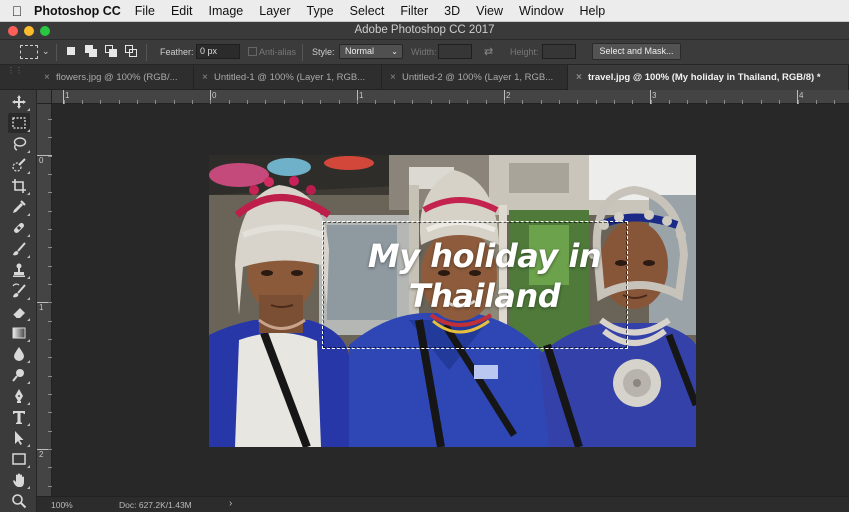  I want to click on status-menu-arrow-icon: ›, so click(230, 503).